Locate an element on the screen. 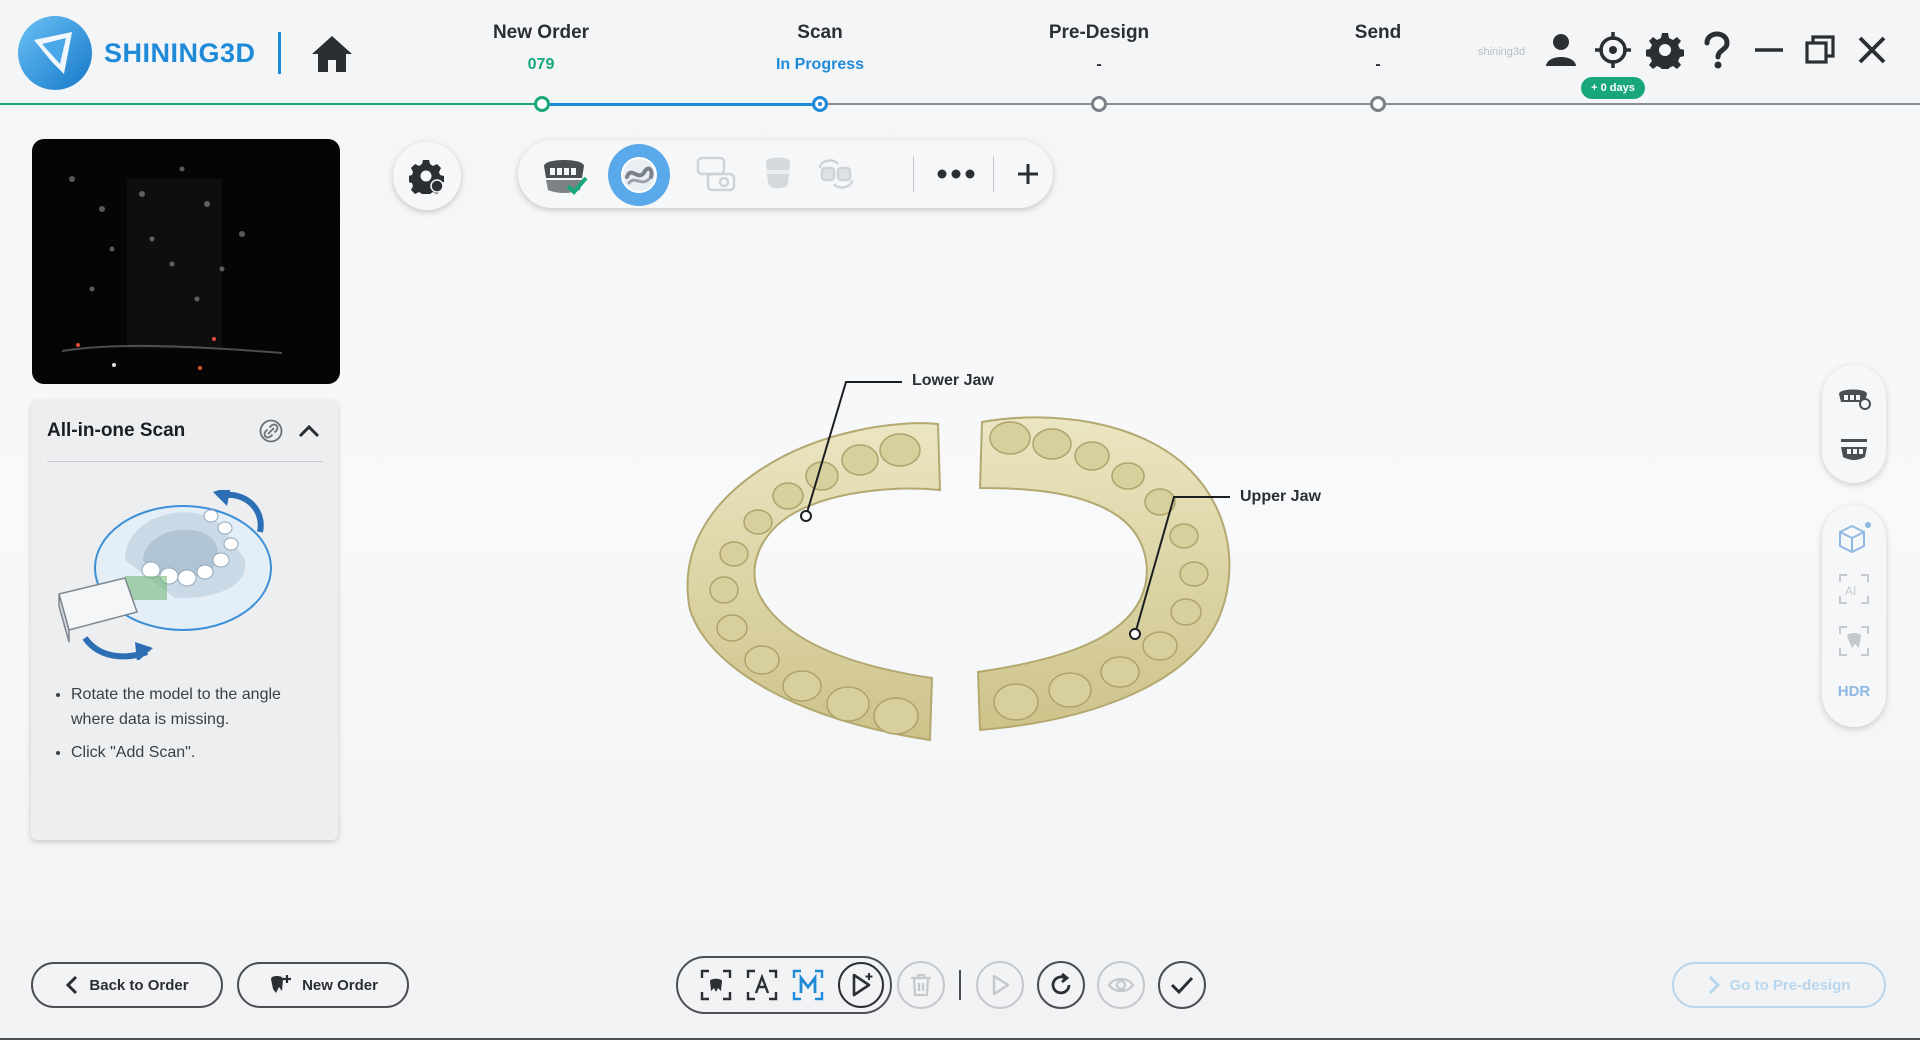 This screenshot has width=1920, height=1040. link-icon is located at coordinates (271, 431).